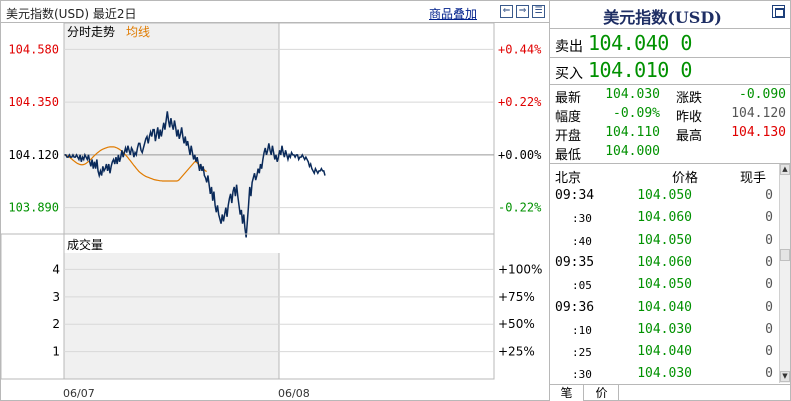 The height and width of the screenshot is (401, 791). Describe the element at coordinates (778, 11) in the screenshot. I see `restore-window-icon` at that location.